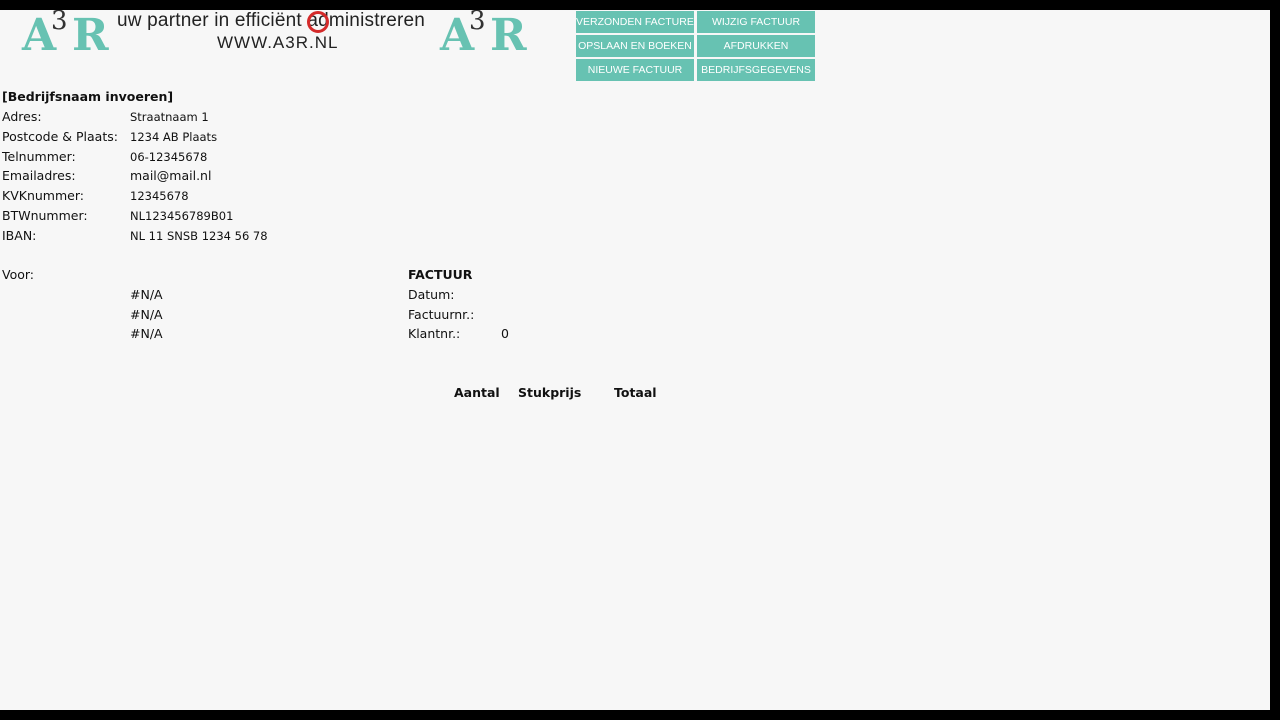 Image resolution: width=1280 pixels, height=720 pixels. I want to click on vertical-scrollbar, so click(1275, 360).